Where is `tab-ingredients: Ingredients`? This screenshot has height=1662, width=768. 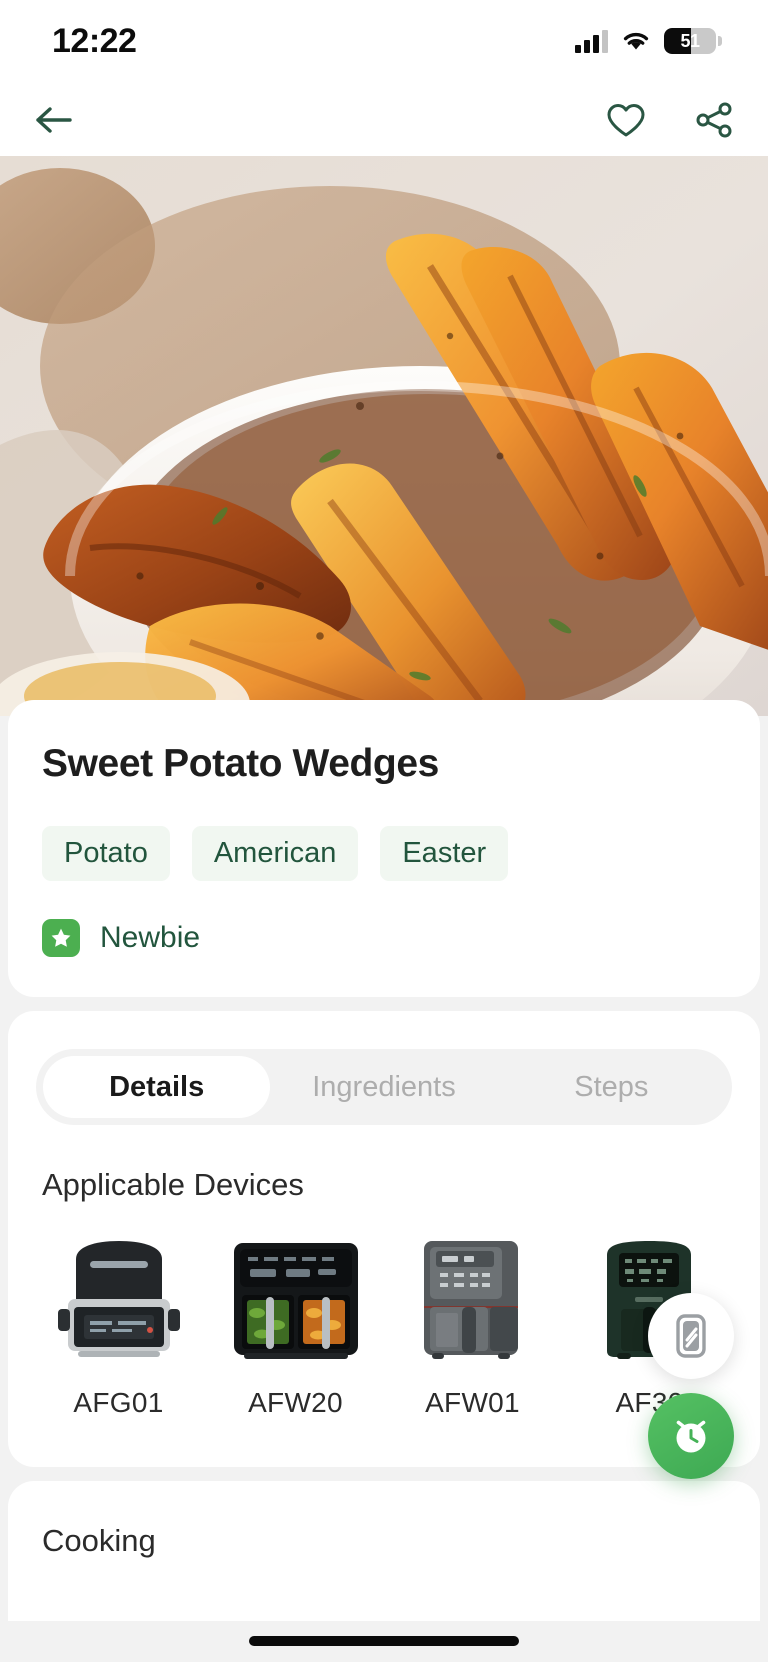
tab-ingredients: Ingredients is located at coordinates (383, 1087).